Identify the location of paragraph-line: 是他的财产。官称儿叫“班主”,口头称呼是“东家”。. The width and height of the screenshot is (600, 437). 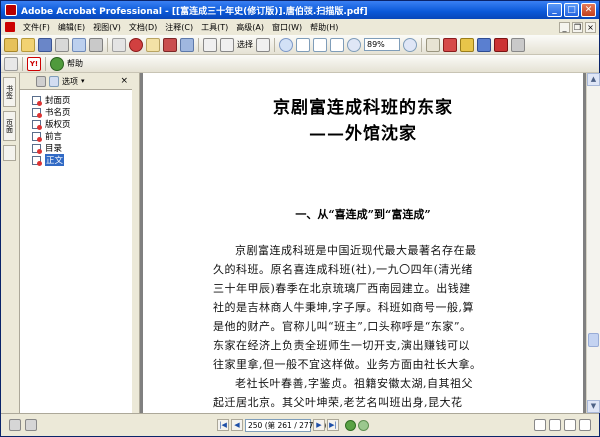
(342, 326).